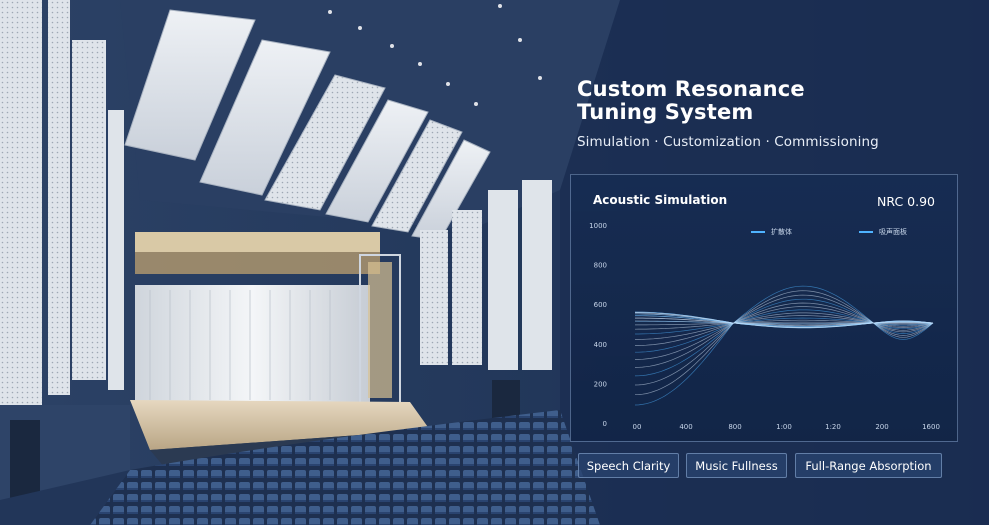 Image resolution: width=989 pixels, height=525 pixels. I want to click on simulation-chart: 10008006004002000 00 400 800 1:00 1:20 200 1600, so click(764, 326).